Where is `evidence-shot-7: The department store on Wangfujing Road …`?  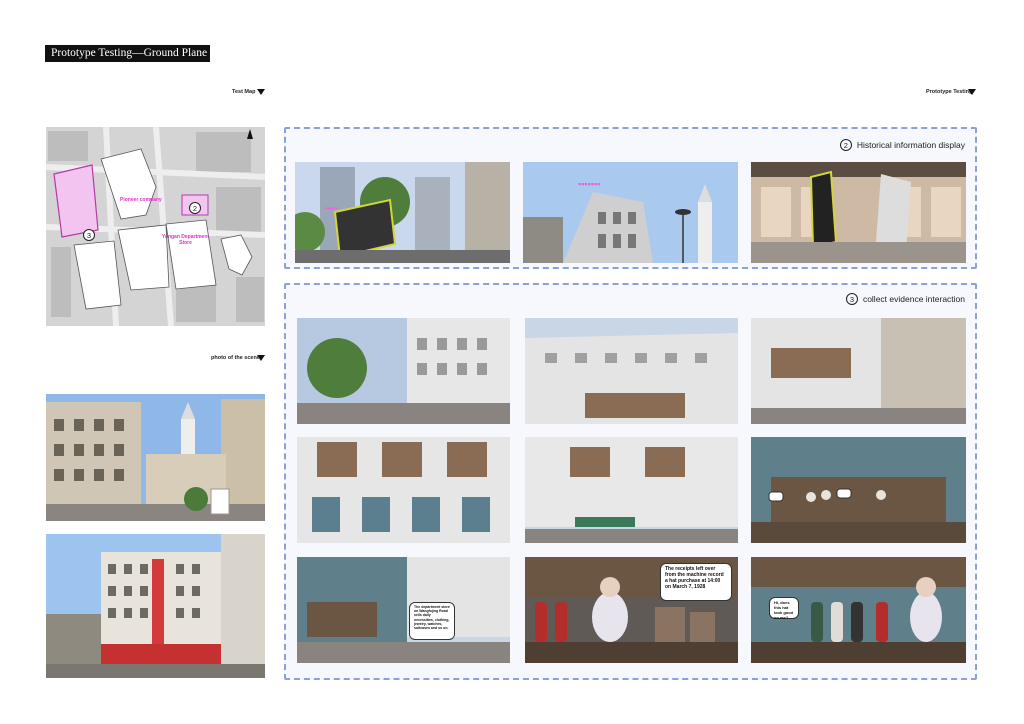
evidence-shot-7: The department store on Wangfujing Road … is located at coordinates (403, 610).